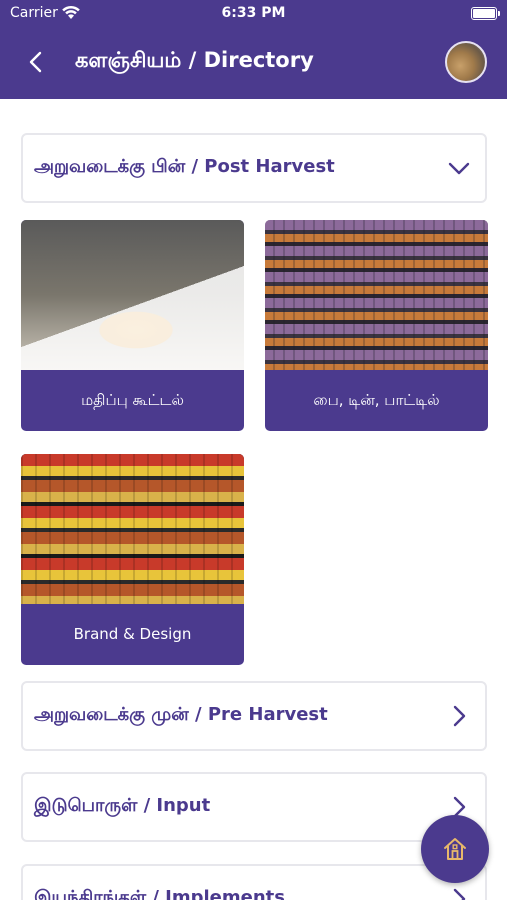  I want to click on card-value-addition: மதிப்பு கூட்டல், so click(132, 325).